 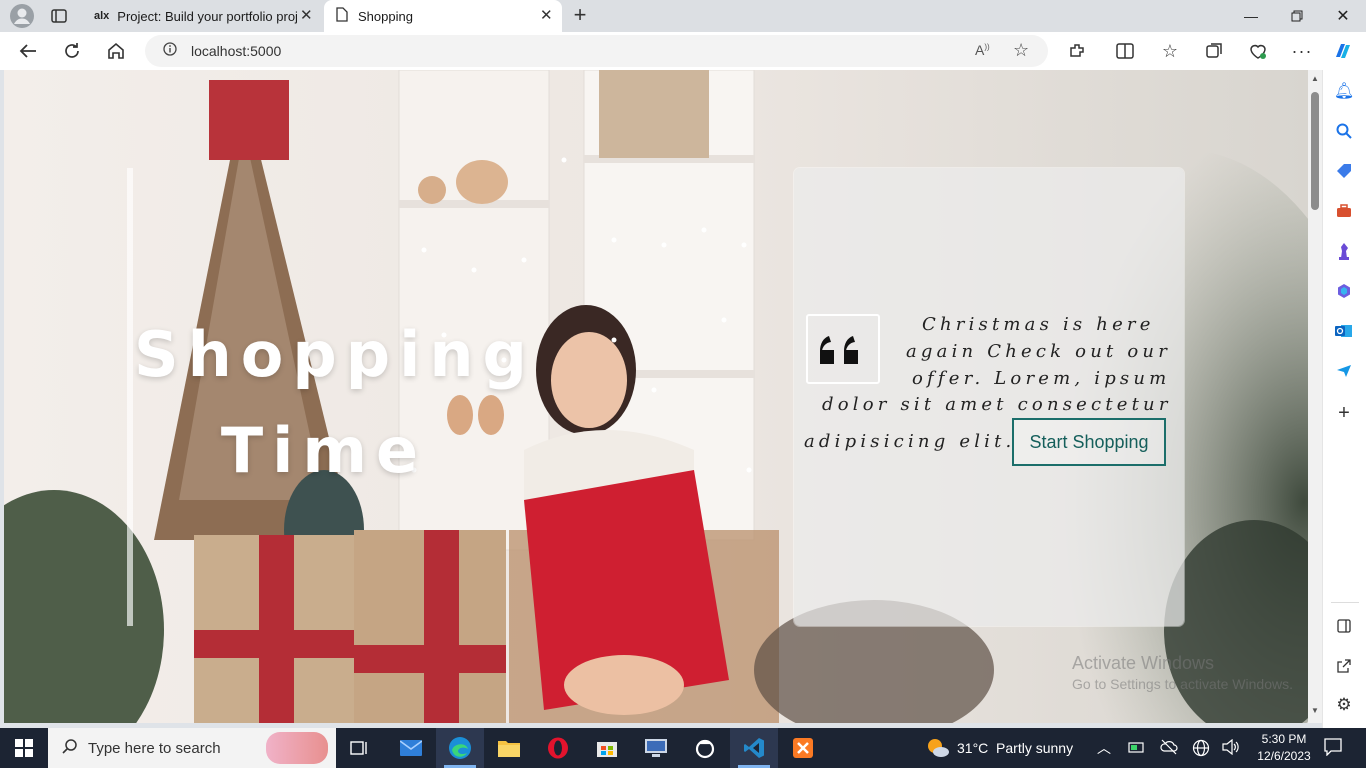 I want to click on more-options-icon: ···, so click(x=1302, y=51).